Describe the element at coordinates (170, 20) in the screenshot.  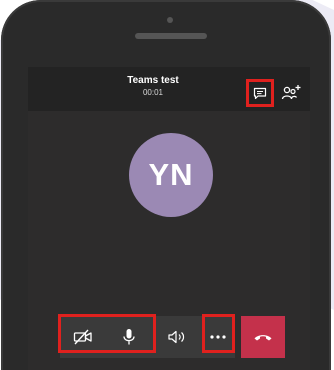
I see `front-camera` at that location.